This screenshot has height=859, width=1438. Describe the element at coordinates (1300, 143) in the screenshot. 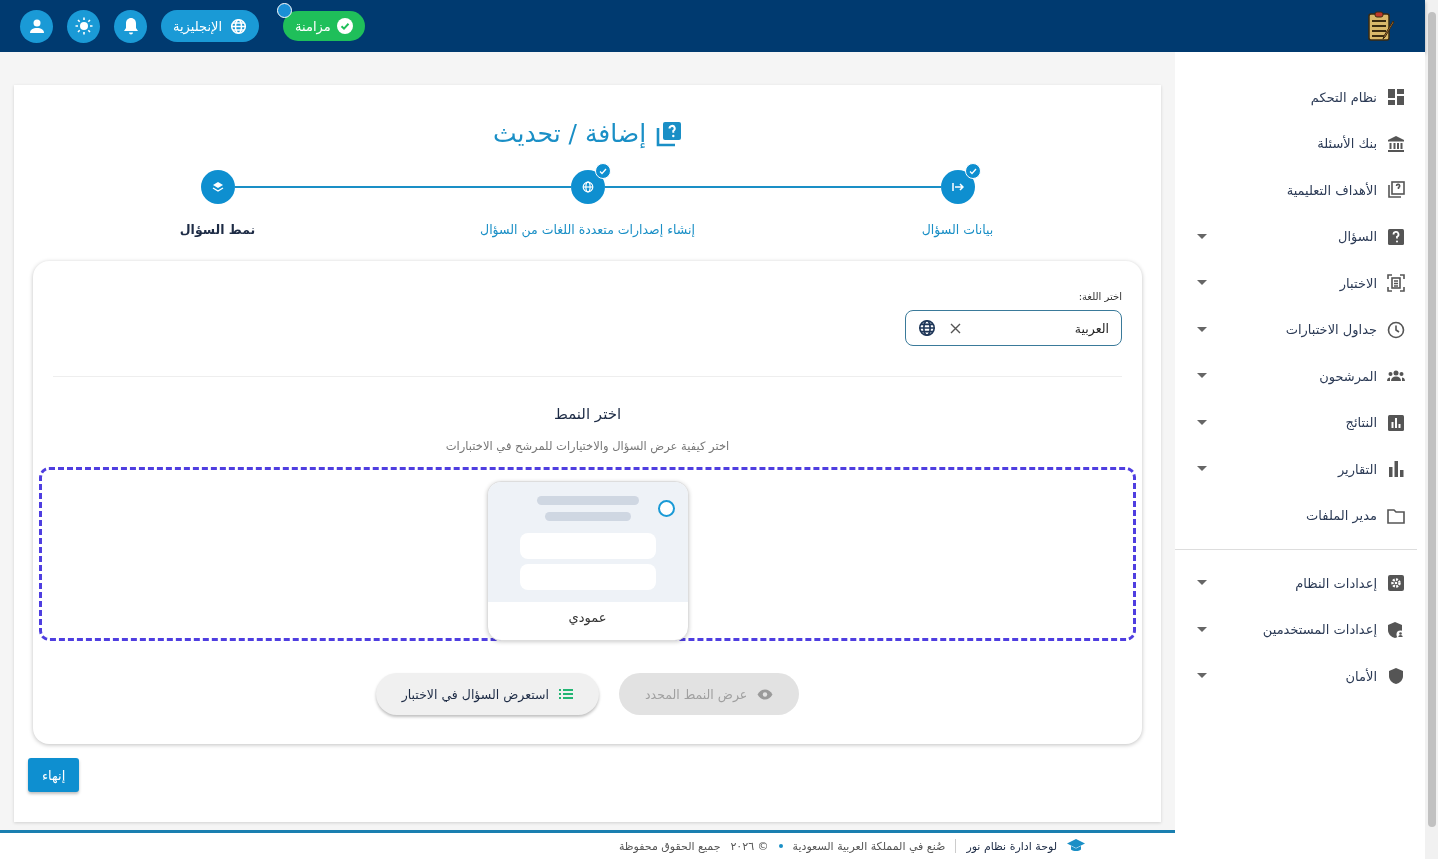

I see `sidebar-item: بنك الأسئلة` at that location.